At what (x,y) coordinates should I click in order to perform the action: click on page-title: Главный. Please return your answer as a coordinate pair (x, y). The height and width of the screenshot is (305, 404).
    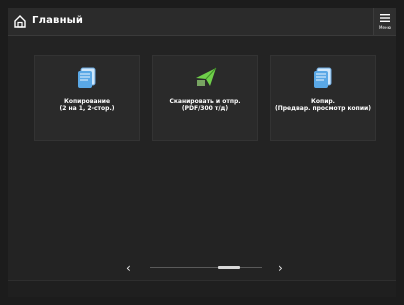
    Looking at the image, I should click on (58, 20).